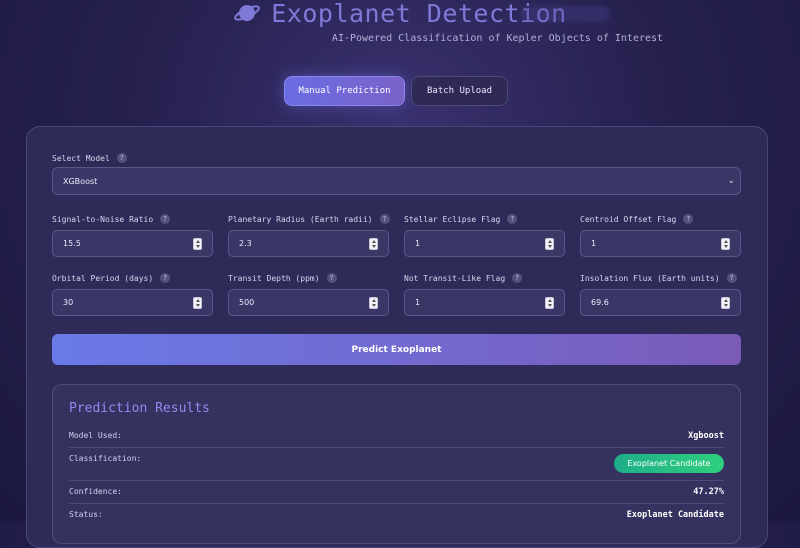 The image size is (800, 548). Describe the element at coordinates (80, 181) in the screenshot. I see `model-select-value: XGBoost` at that location.